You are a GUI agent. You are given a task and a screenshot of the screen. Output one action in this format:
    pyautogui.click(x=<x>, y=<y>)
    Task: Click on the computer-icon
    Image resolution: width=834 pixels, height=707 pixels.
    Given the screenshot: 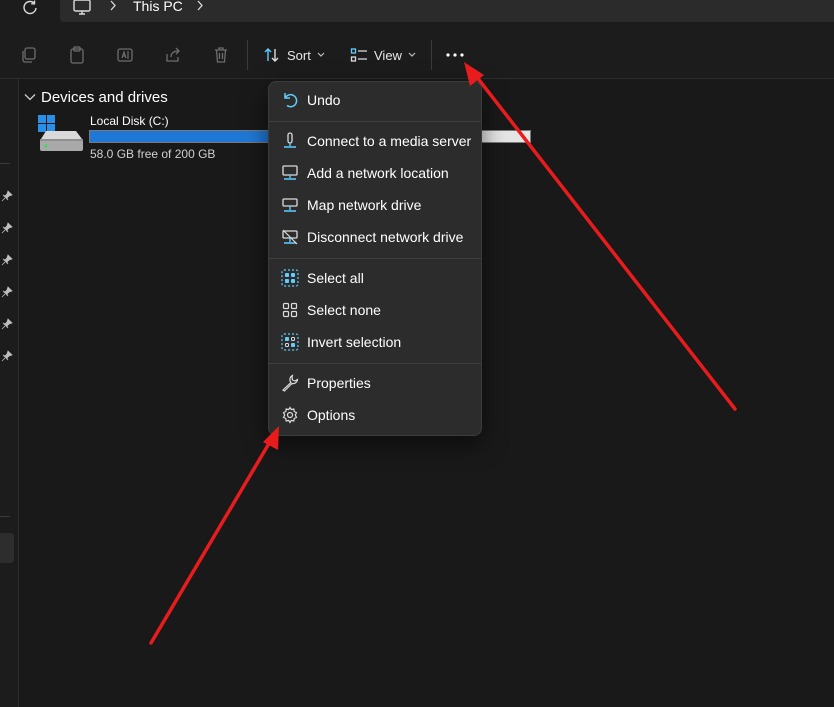 What is the action you would take?
    pyautogui.click(x=82, y=7)
    